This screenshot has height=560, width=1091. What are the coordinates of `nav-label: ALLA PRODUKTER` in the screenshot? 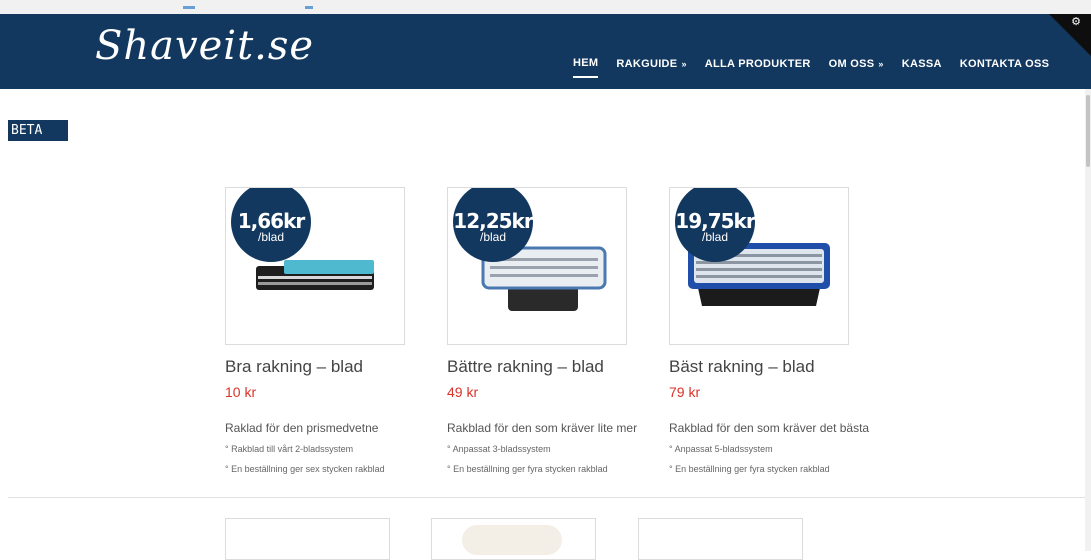 It's located at (757, 63).